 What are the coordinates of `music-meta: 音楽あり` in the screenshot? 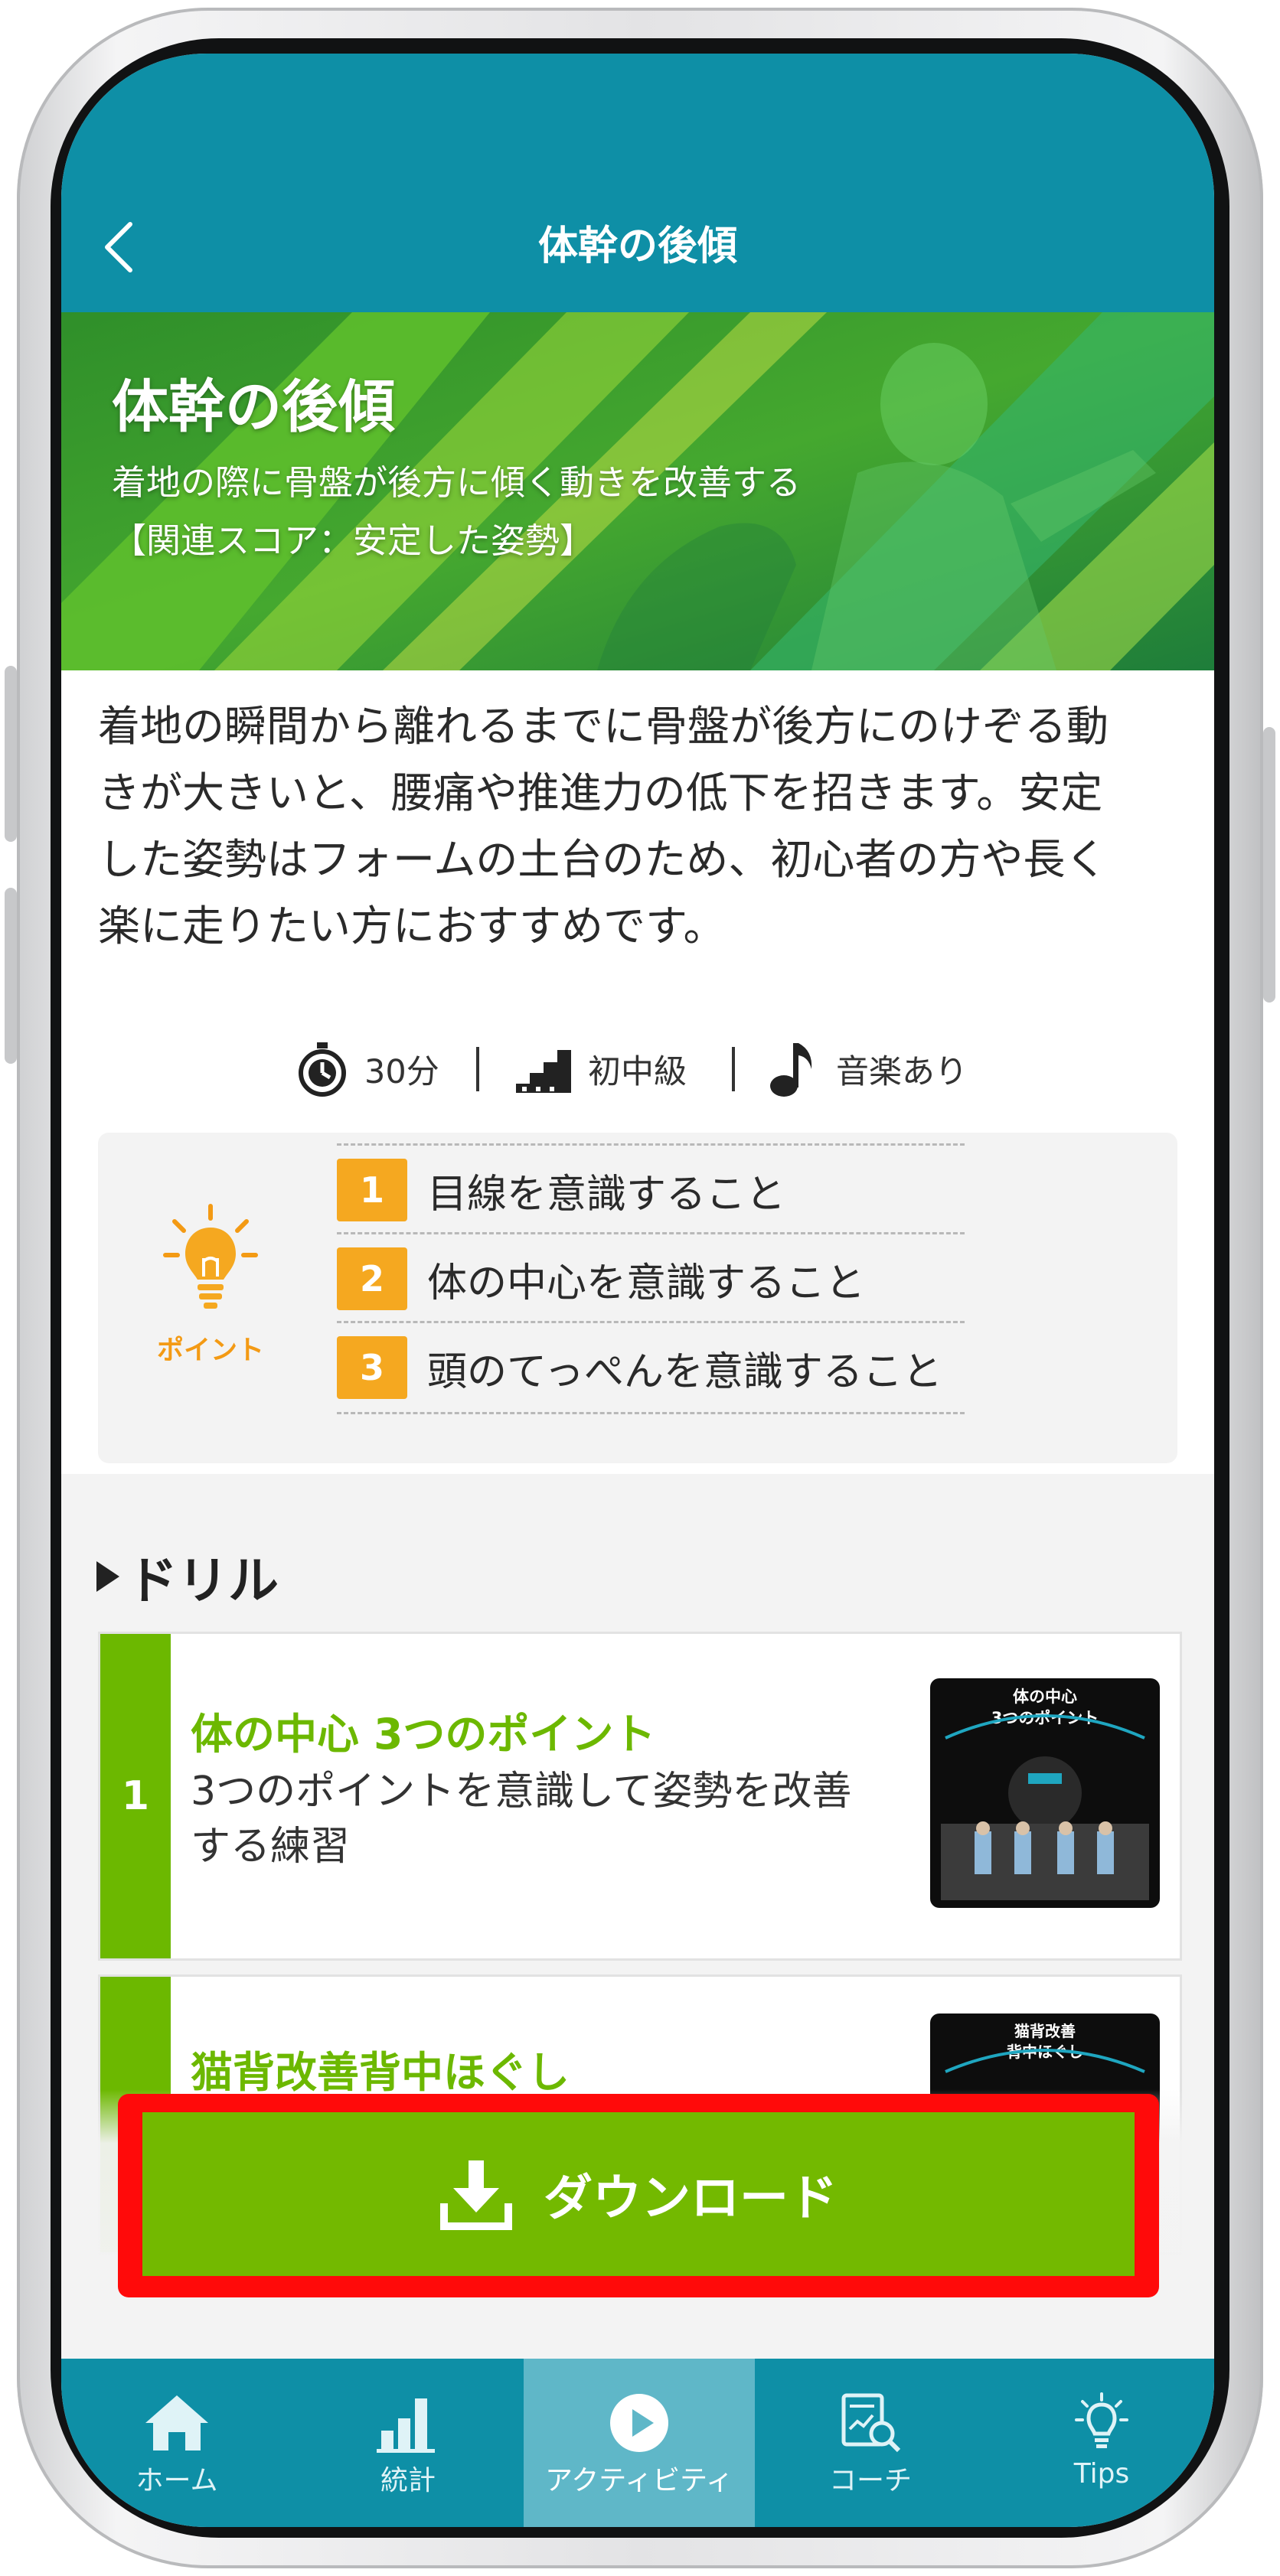 It's located at (868, 1069).